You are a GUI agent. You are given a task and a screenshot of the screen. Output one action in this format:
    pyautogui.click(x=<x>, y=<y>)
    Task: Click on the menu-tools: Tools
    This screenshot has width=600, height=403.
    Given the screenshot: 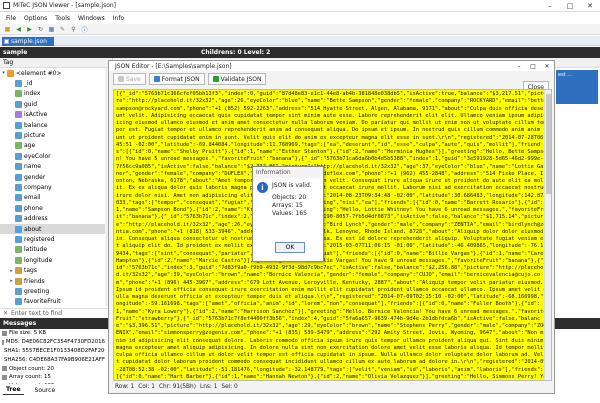 What is the action you would take?
    pyautogui.click(x=62, y=18)
    